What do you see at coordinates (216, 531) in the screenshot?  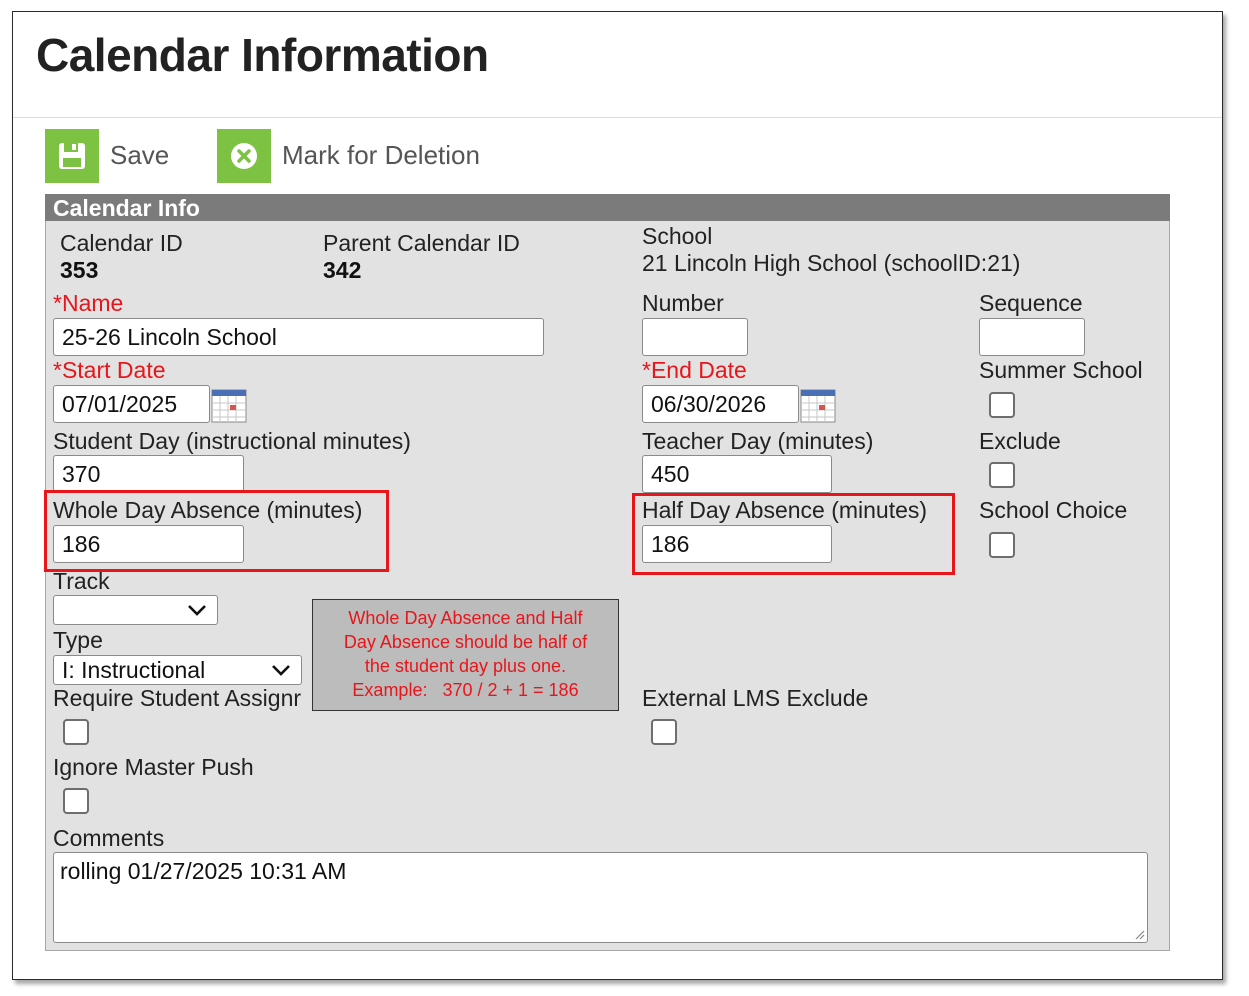 I see `whole-day-absence-highlight` at bounding box center [216, 531].